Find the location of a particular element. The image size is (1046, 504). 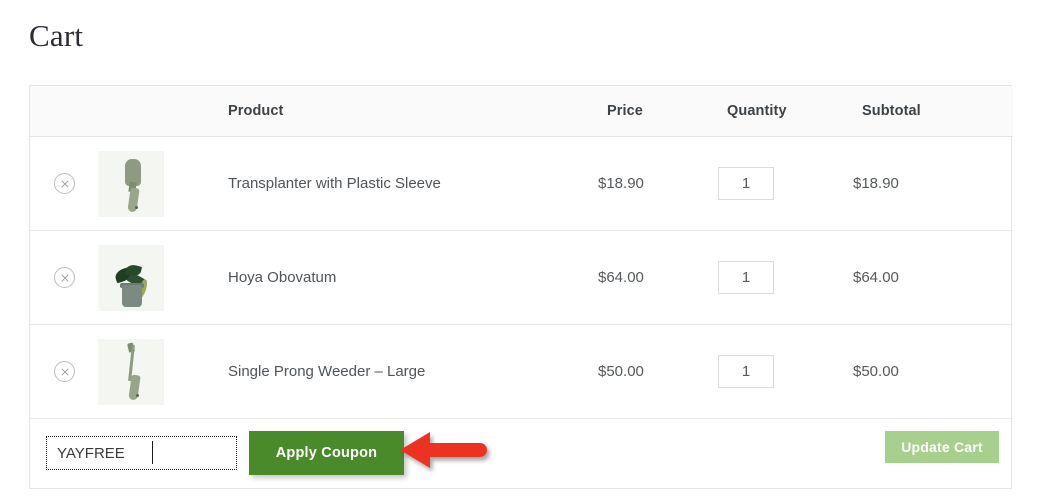

cell-subtotal: $64.00 is located at coordinates (933, 277).